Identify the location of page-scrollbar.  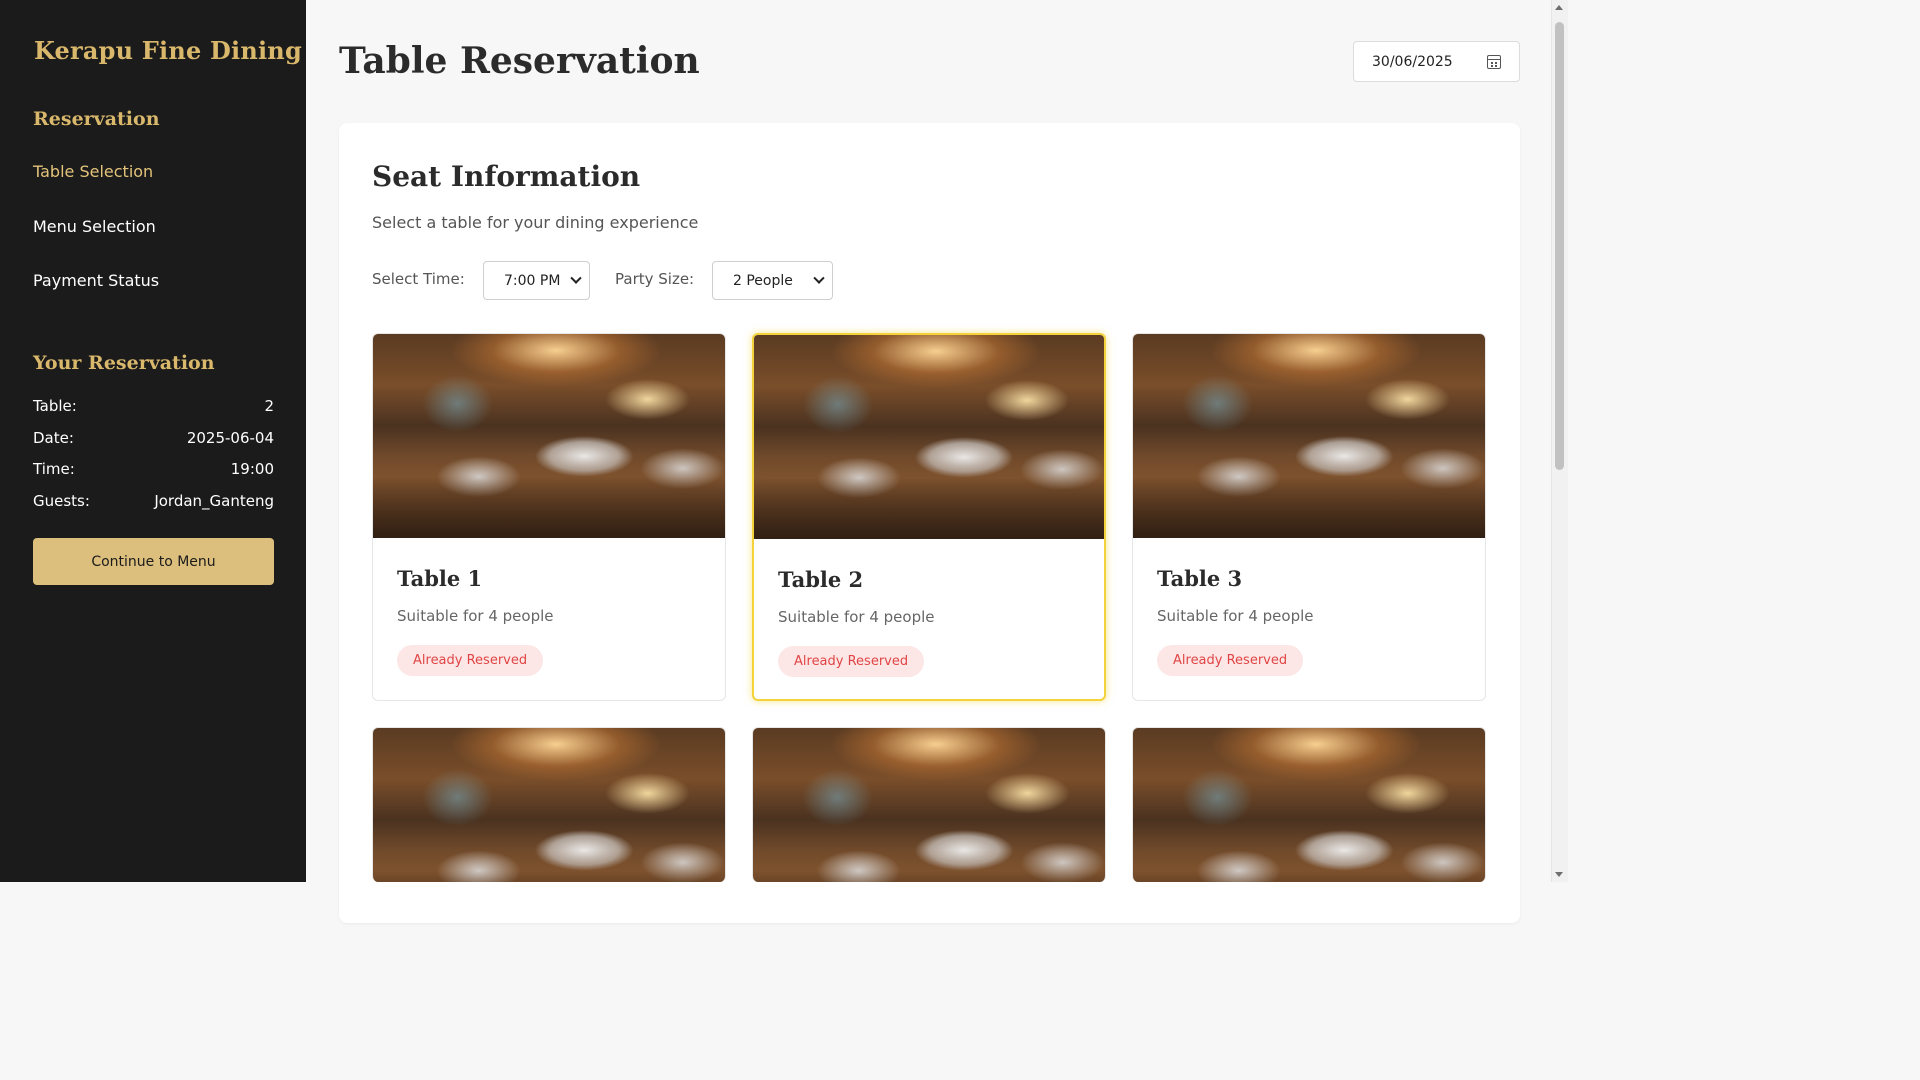
(1559, 441).